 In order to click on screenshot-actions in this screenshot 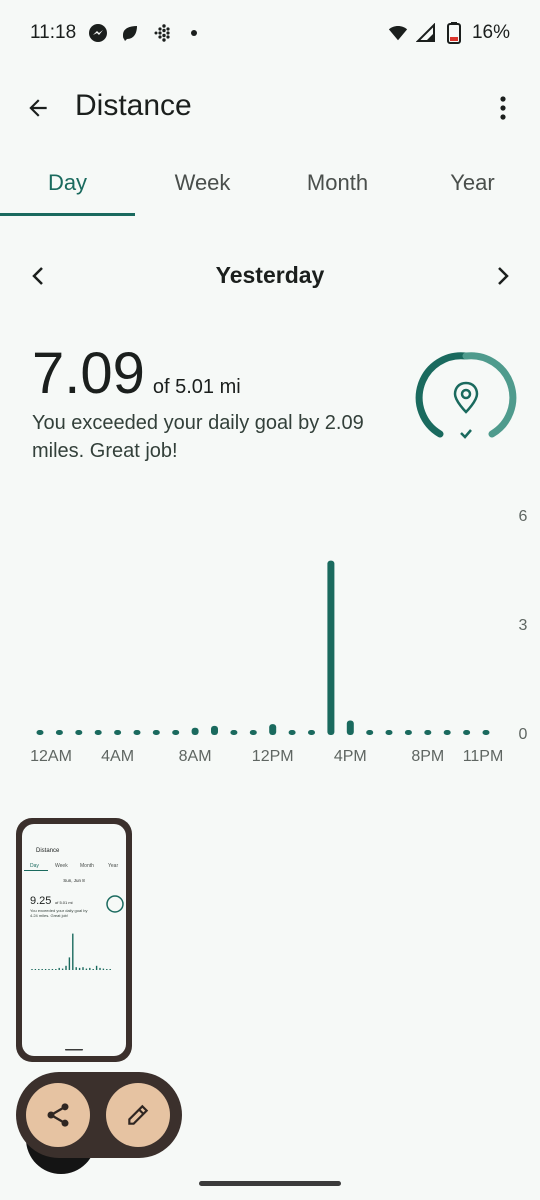, I will do `click(99, 1115)`.